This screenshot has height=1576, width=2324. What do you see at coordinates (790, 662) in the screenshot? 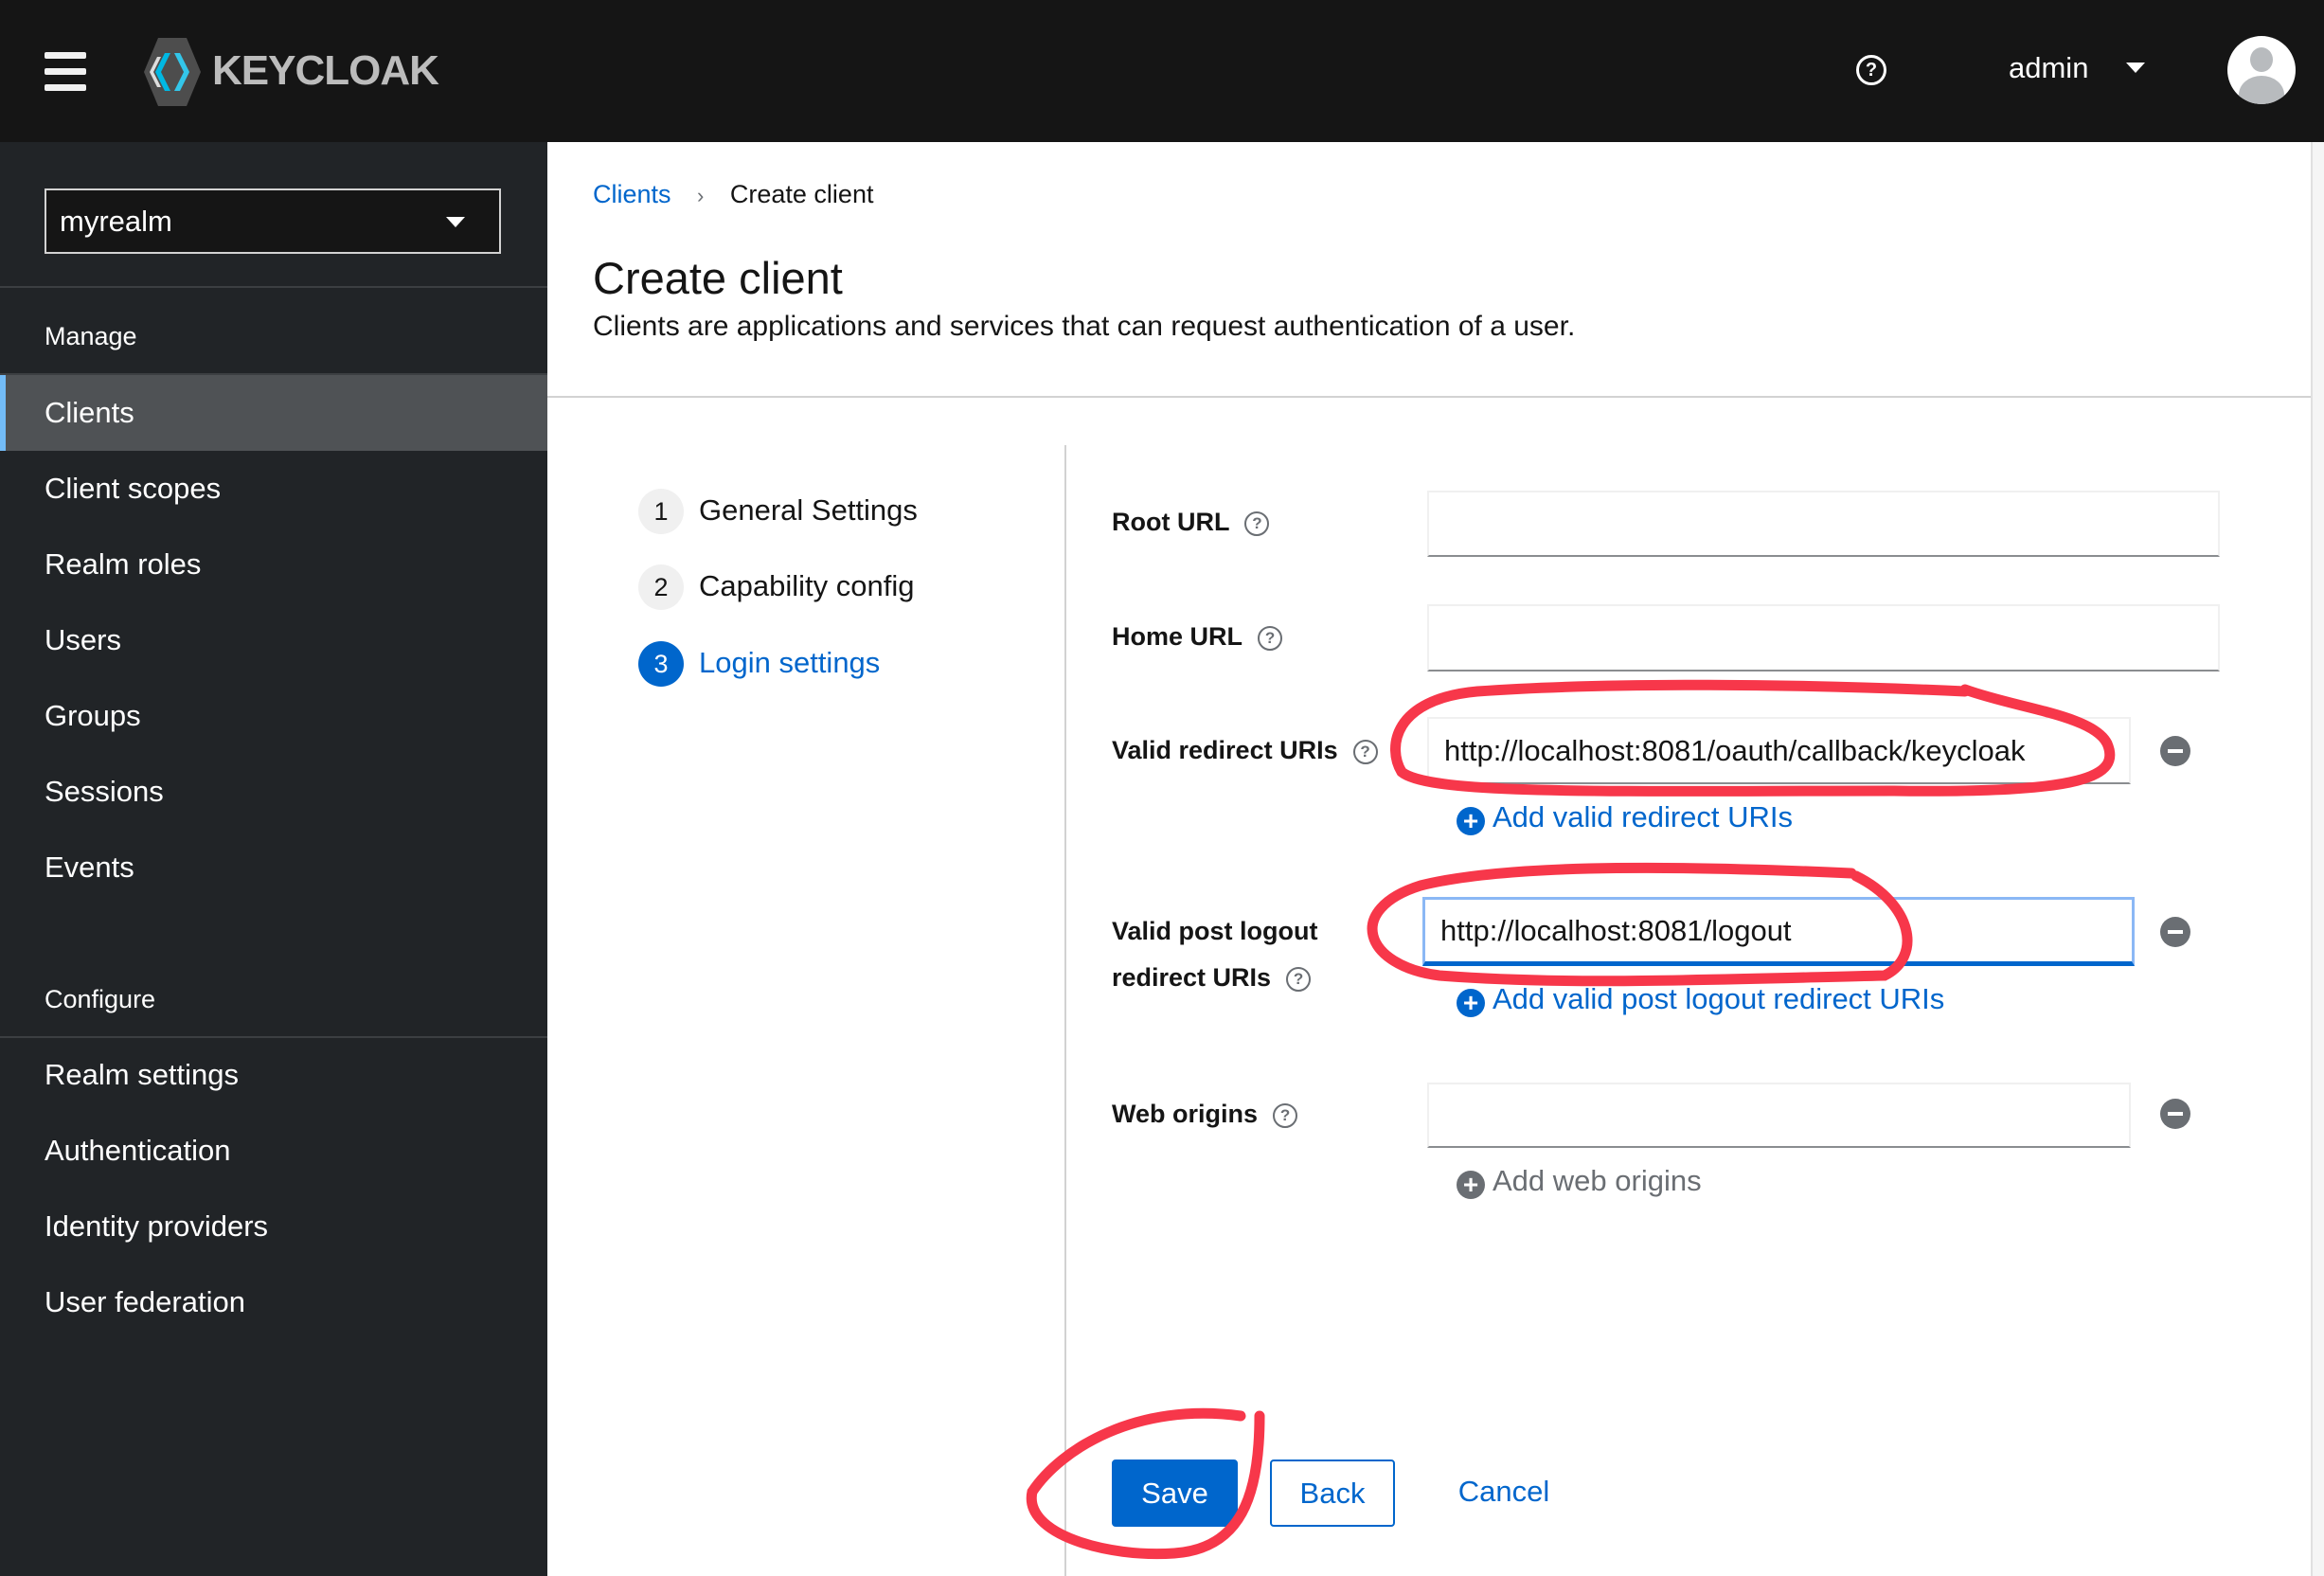
I see `step-label: Login settings` at bounding box center [790, 662].